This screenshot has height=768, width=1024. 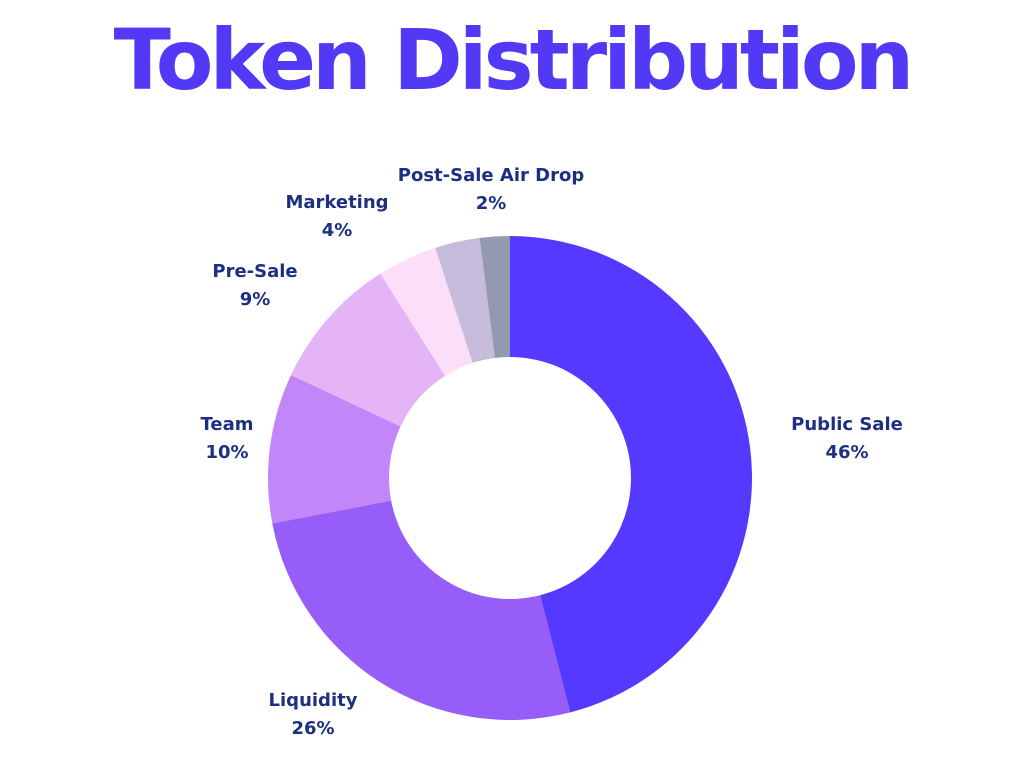 What do you see at coordinates (255, 299) in the screenshot?
I see `slice-value-label: 9%` at bounding box center [255, 299].